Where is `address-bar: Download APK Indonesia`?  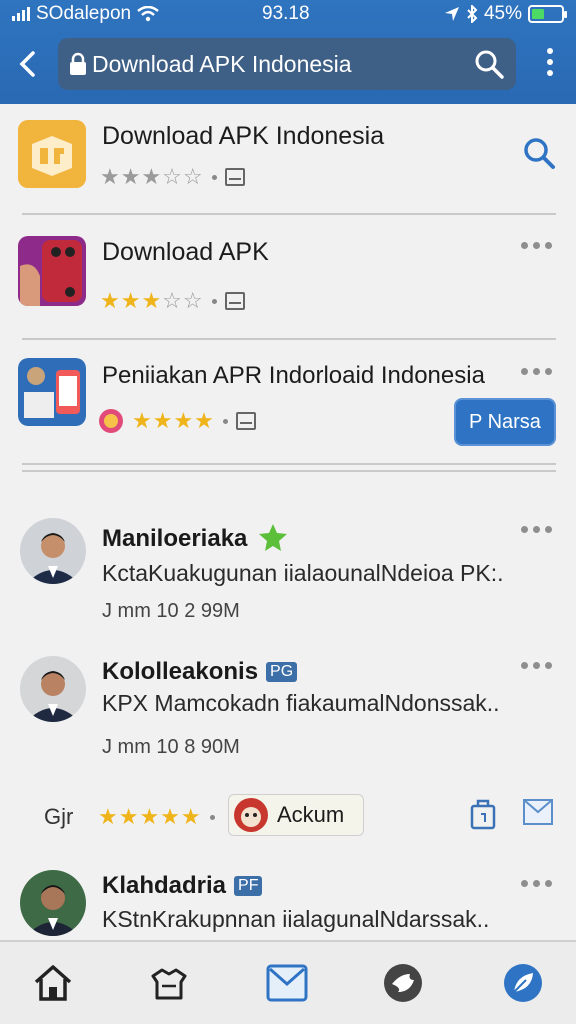
address-bar: Download APK Indonesia is located at coordinates (287, 64).